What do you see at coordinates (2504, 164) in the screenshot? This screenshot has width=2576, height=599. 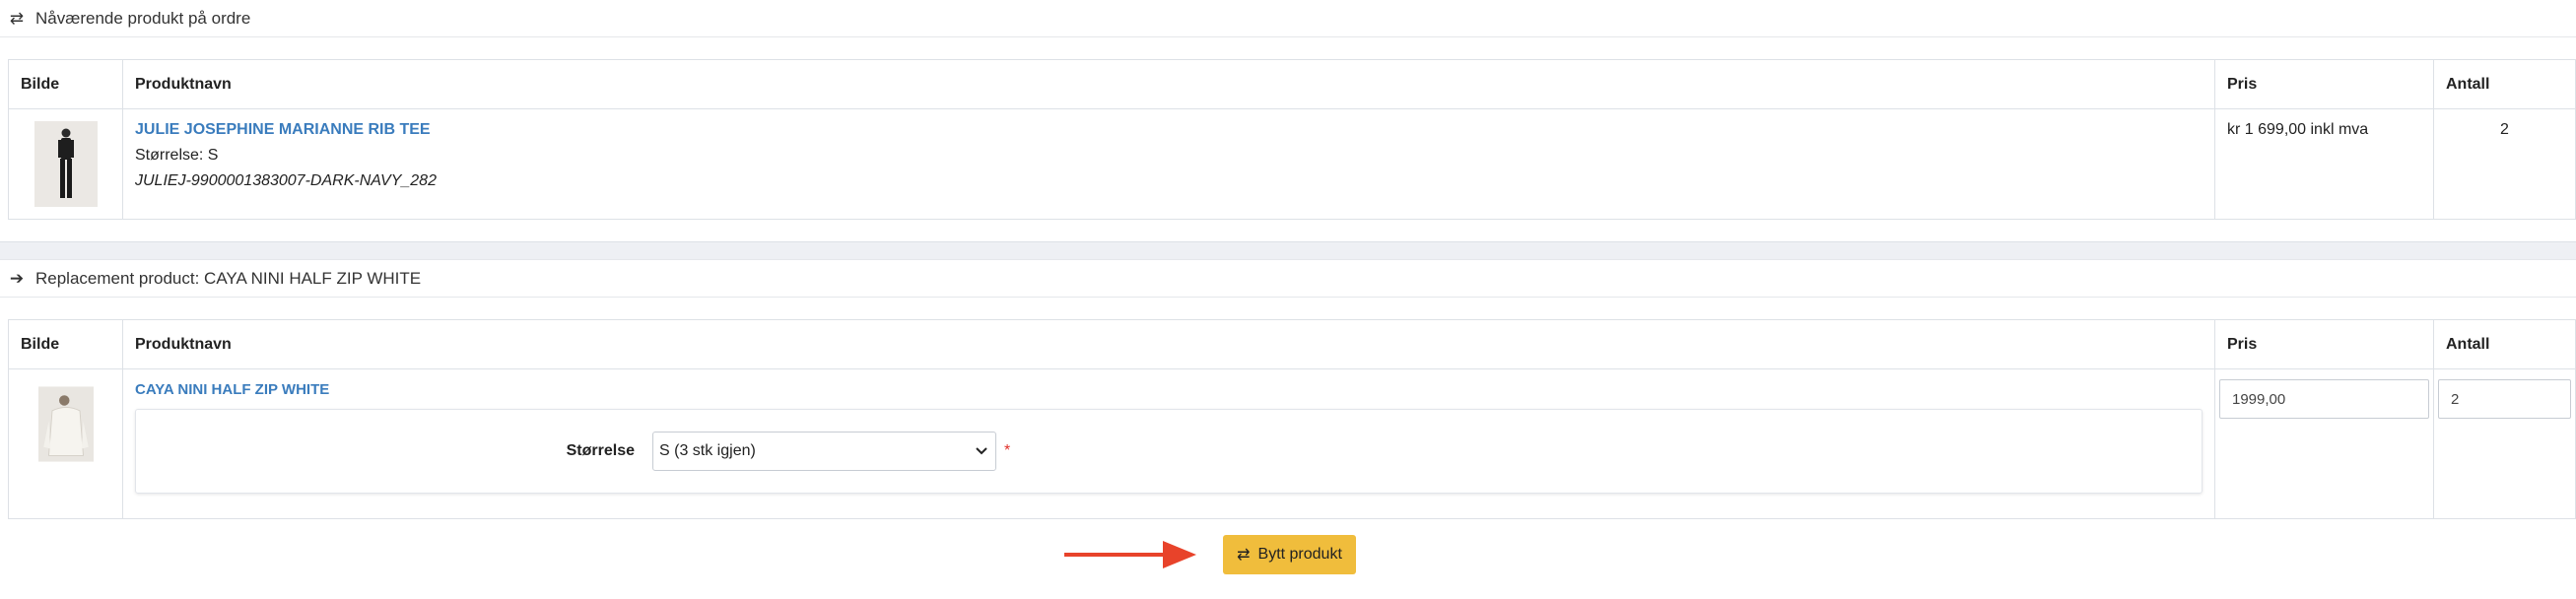 I see `product-qty-cell: 2` at bounding box center [2504, 164].